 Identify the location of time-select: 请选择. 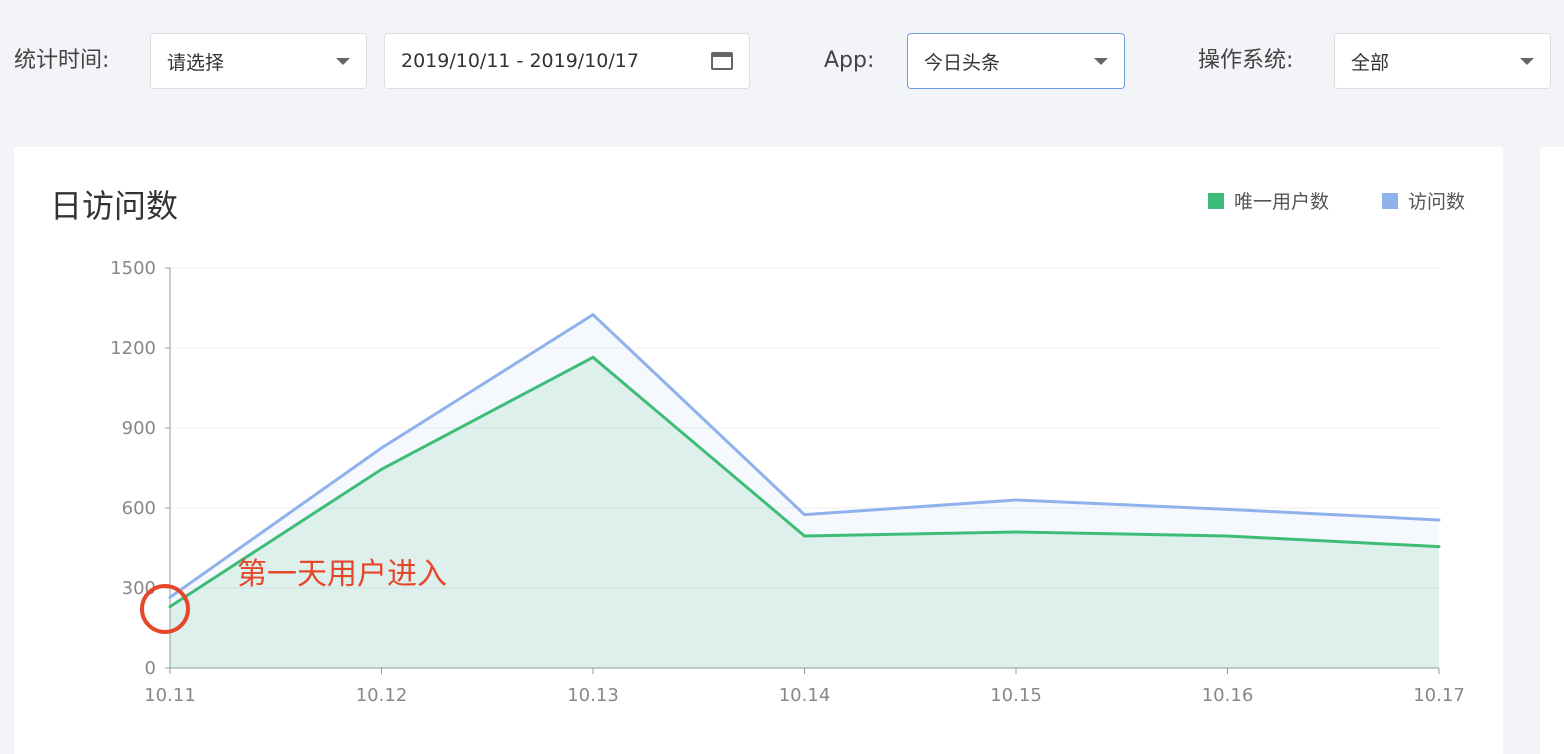
(258, 61).